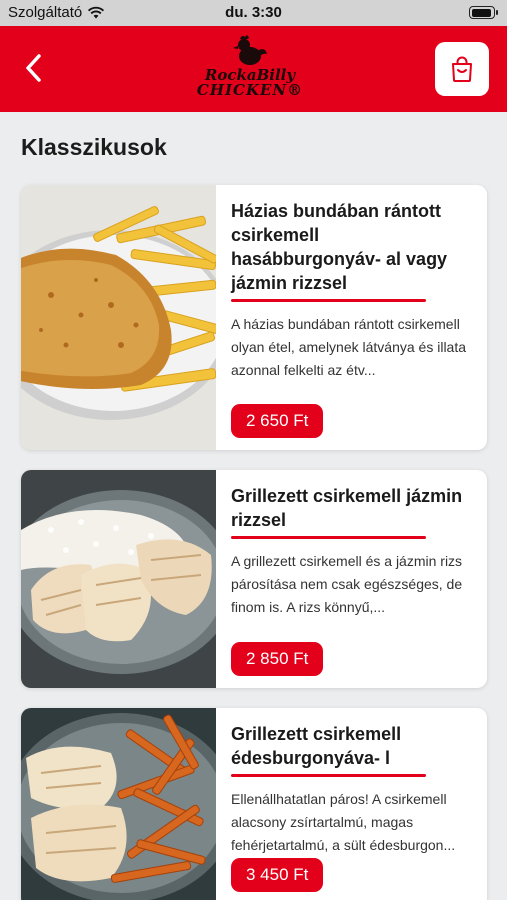 This screenshot has width=507, height=900. What do you see at coordinates (250, 70) in the screenshot?
I see `brand-logo: RockaBilly CHICKEN®` at bounding box center [250, 70].